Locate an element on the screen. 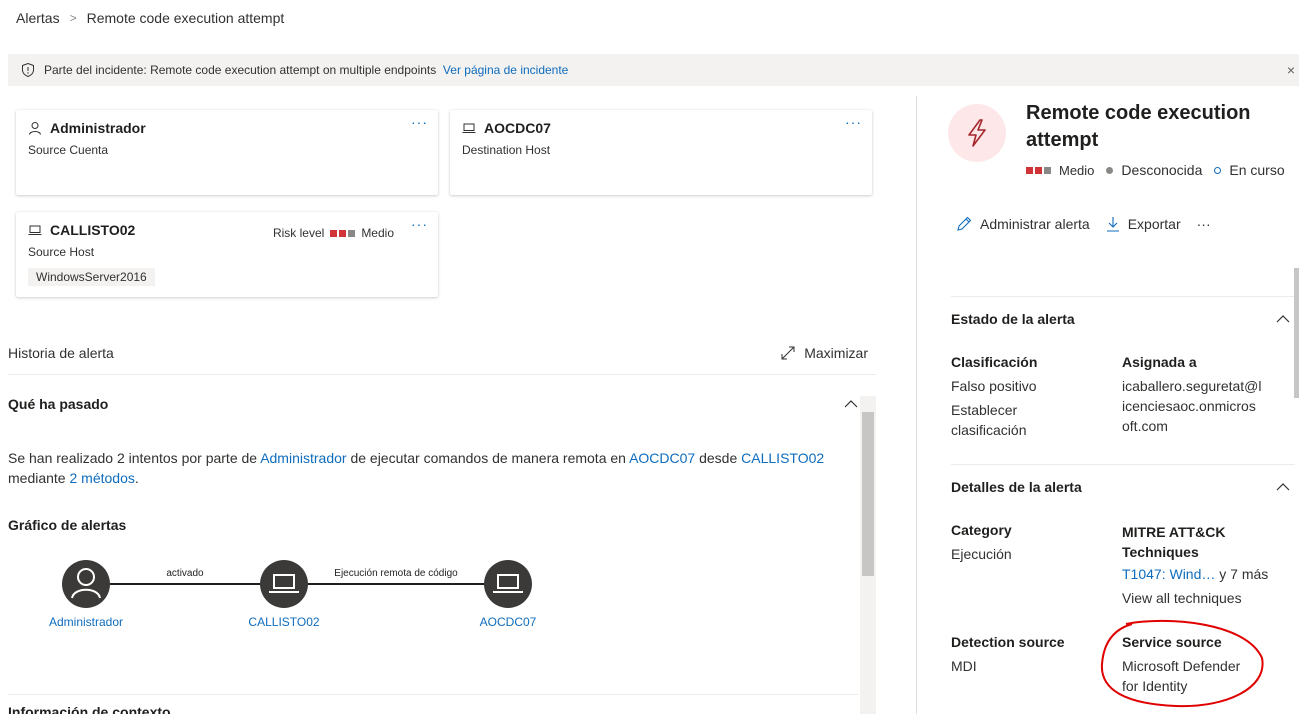 Image resolution: width=1299 pixels, height=714 pixels. category-label: Category is located at coordinates (981, 530).